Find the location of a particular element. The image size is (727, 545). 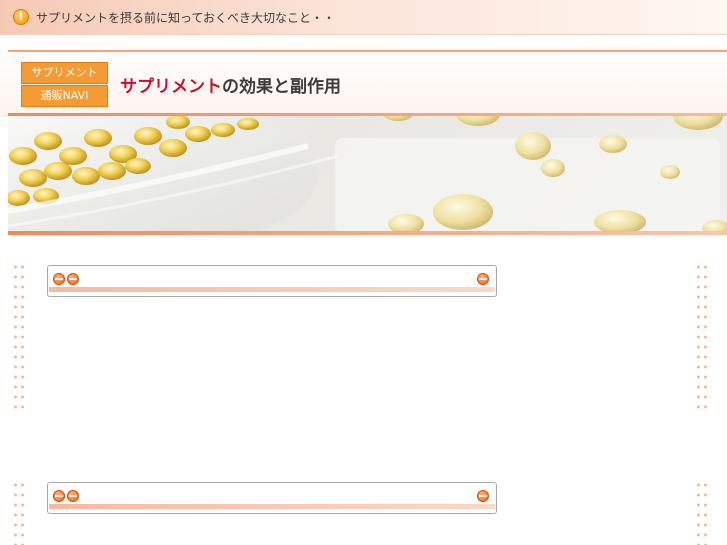

top-notice-bar: ! サプリメントを摂る前に知っておくべき大切なこと・・ is located at coordinates (363, 17).